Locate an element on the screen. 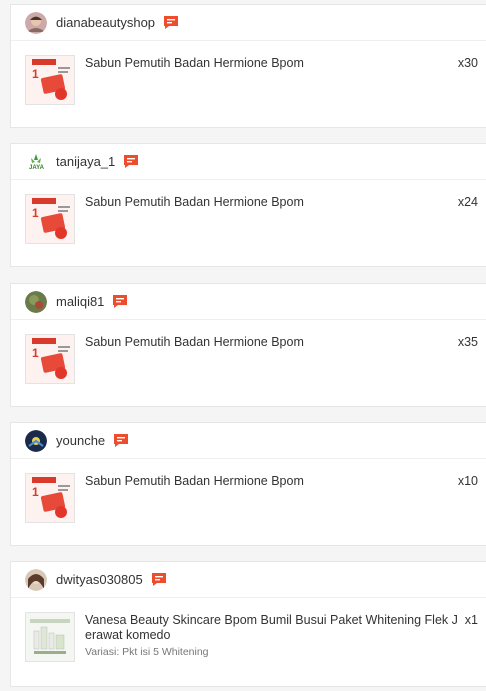  card-header: dianabeautyshop is located at coordinates (248, 23).